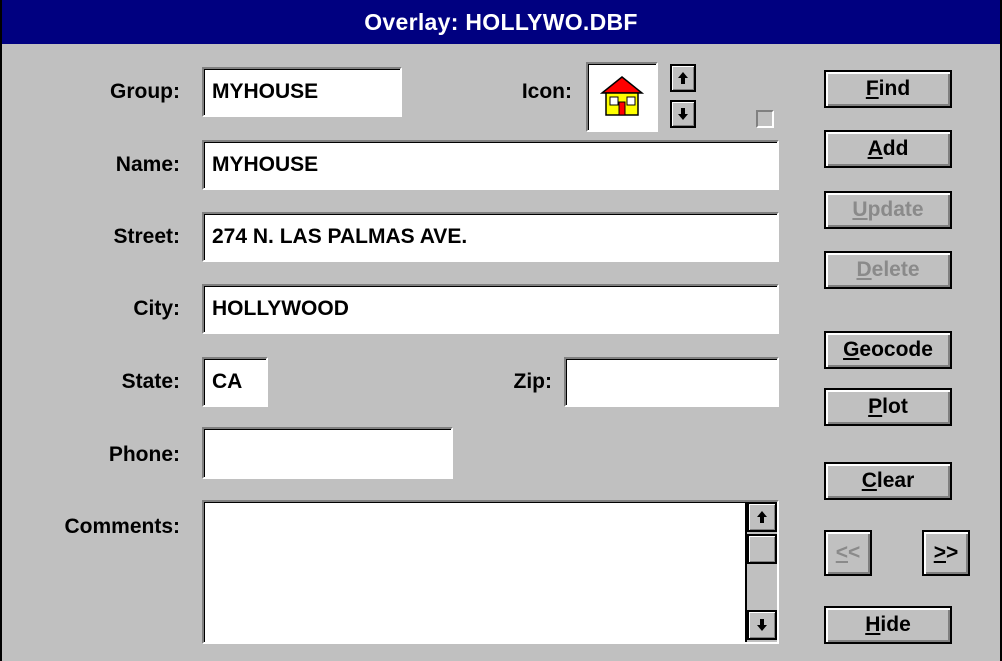  I want to click on add-label: dd, so click(895, 148).